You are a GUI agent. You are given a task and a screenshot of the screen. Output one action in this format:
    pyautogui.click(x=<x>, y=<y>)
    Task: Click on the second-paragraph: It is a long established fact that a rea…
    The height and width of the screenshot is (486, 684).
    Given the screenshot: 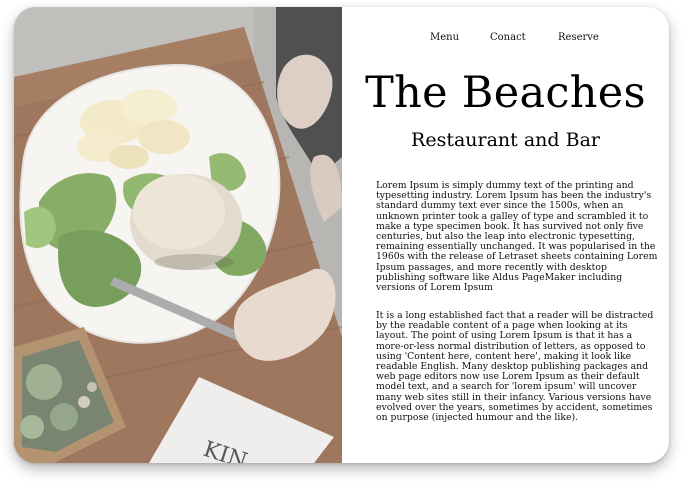 What is the action you would take?
    pyautogui.click(x=515, y=367)
    